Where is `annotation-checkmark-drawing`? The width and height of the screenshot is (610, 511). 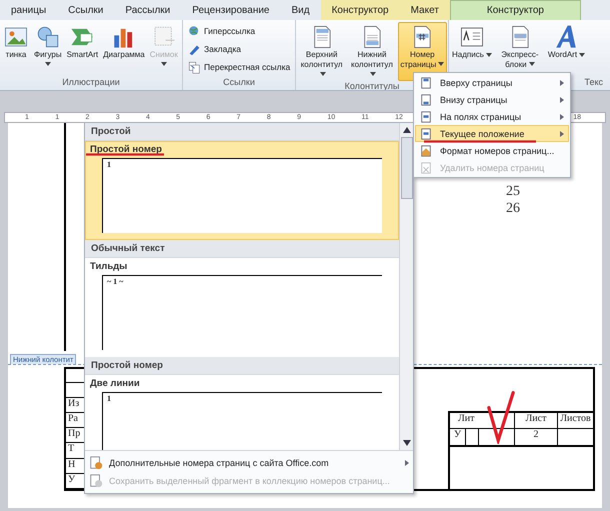 annotation-checkmark-drawing is located at coordinates (501, 417).